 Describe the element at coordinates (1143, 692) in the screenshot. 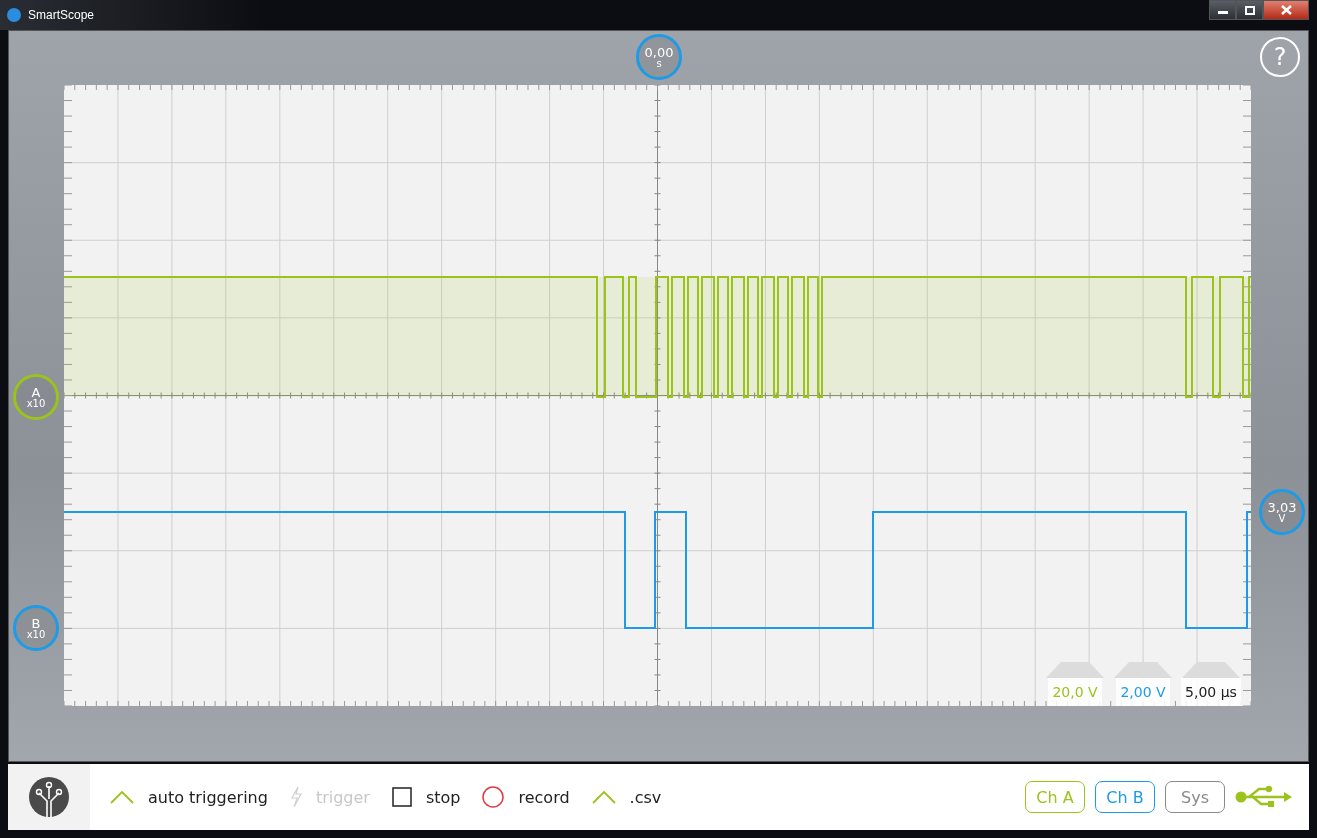

I see `scale-readout: 2,00 V` at that location.